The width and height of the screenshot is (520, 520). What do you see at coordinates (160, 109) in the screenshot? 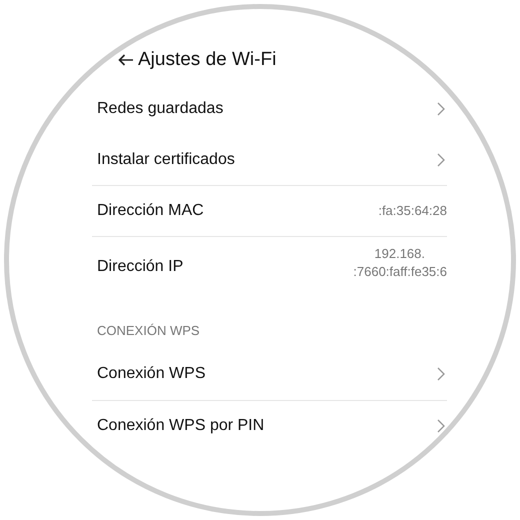
I see `row-label: Redes guardadas` at bounding box center [160, 109].